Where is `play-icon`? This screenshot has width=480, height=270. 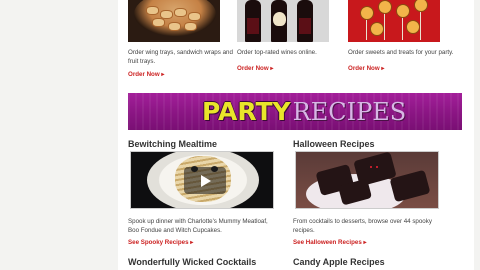
play-icon is located at coordinates (205, 180).